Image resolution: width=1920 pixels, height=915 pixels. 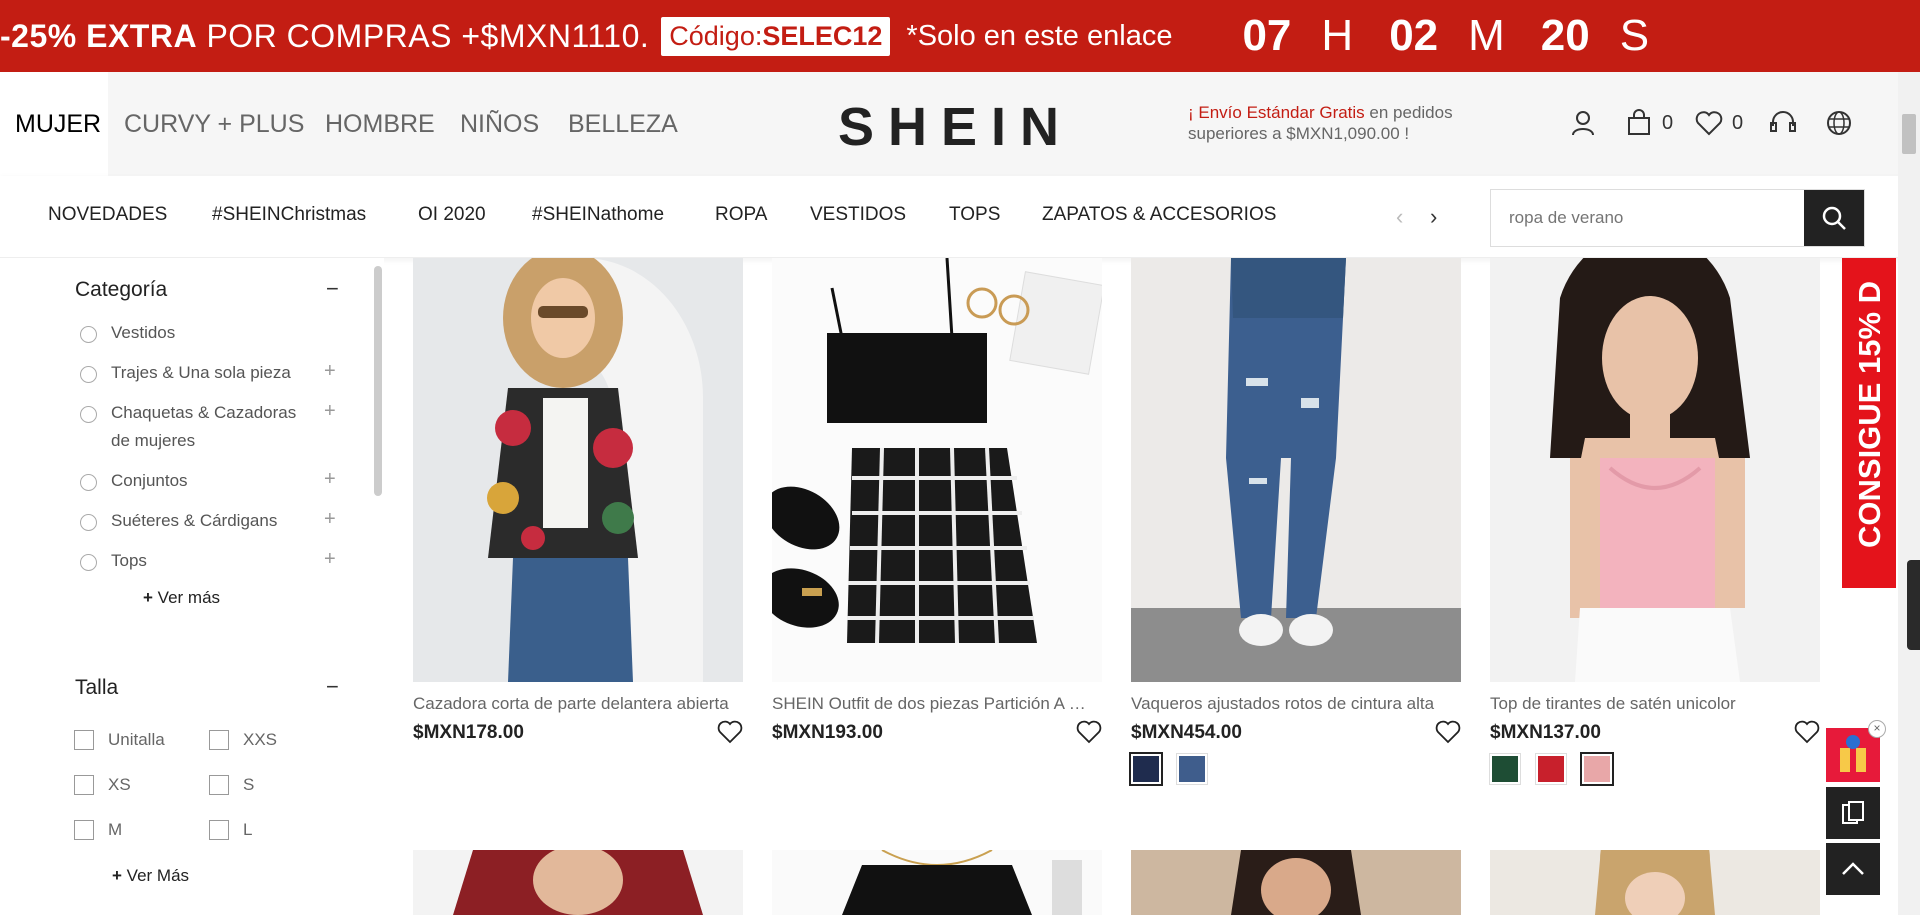 I want to click on size-option-xs: XS, so click(x=102, y=785).